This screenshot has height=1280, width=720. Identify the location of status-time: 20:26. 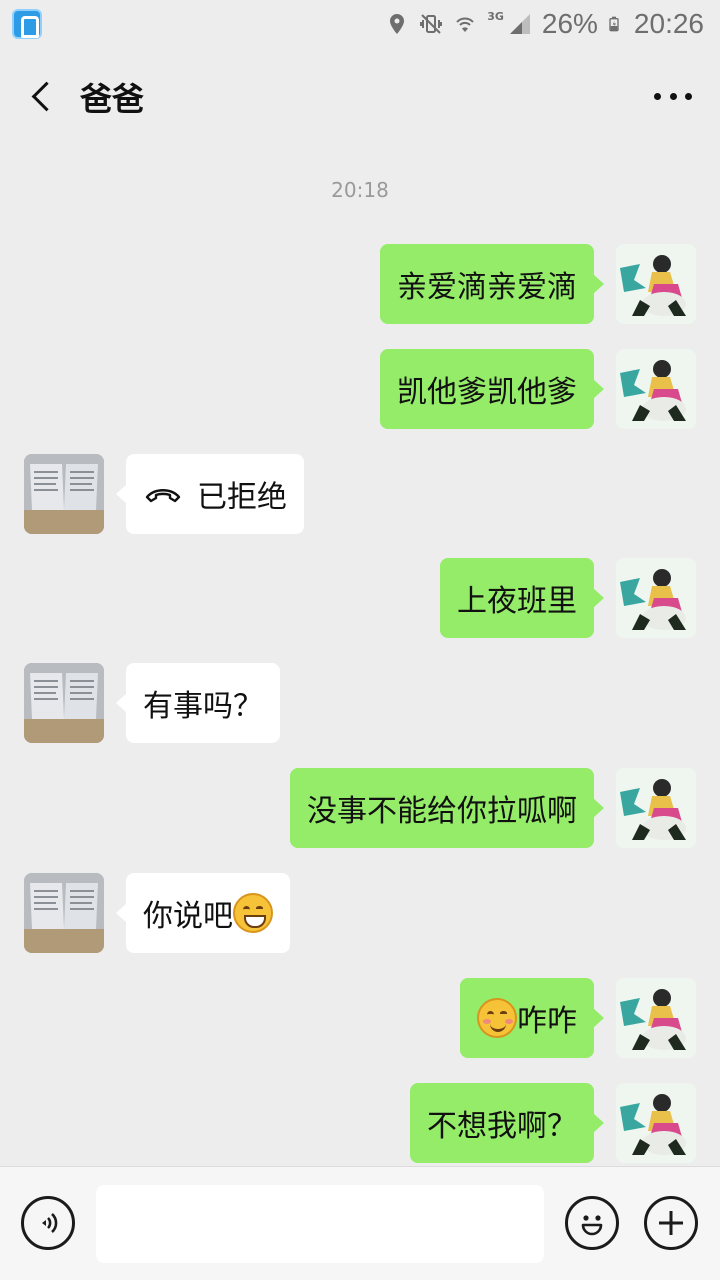
(668, 23).